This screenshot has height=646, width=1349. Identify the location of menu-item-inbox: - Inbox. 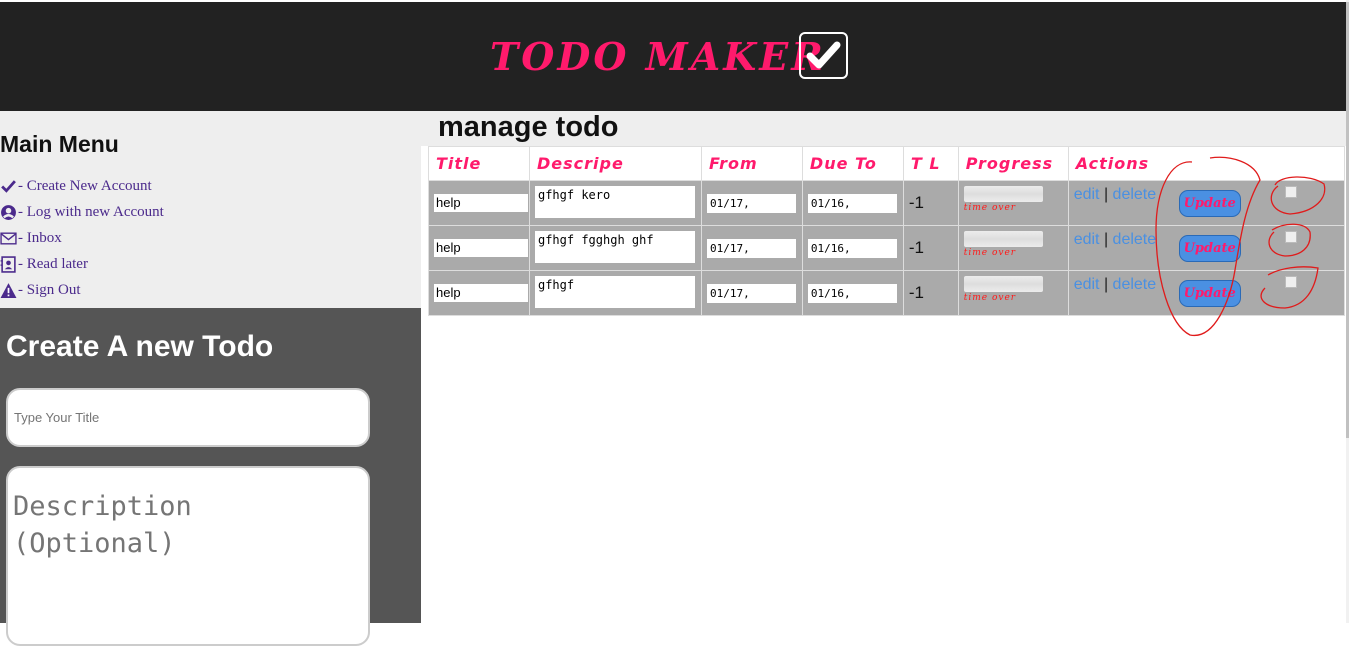
(31, 238).